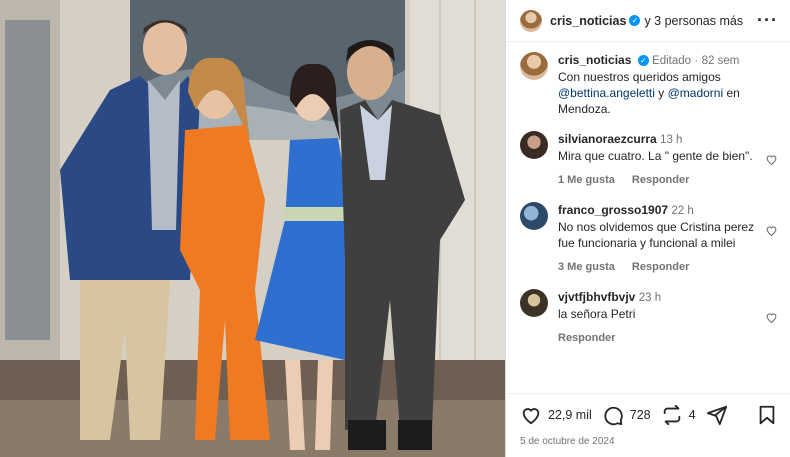 This screenshot has width=790, height=457. What do you see at coordinates (606, 93) in the screenshot?
I see `caption-mention-1: @bettina.angeletti` at bounding box center [606, 93].